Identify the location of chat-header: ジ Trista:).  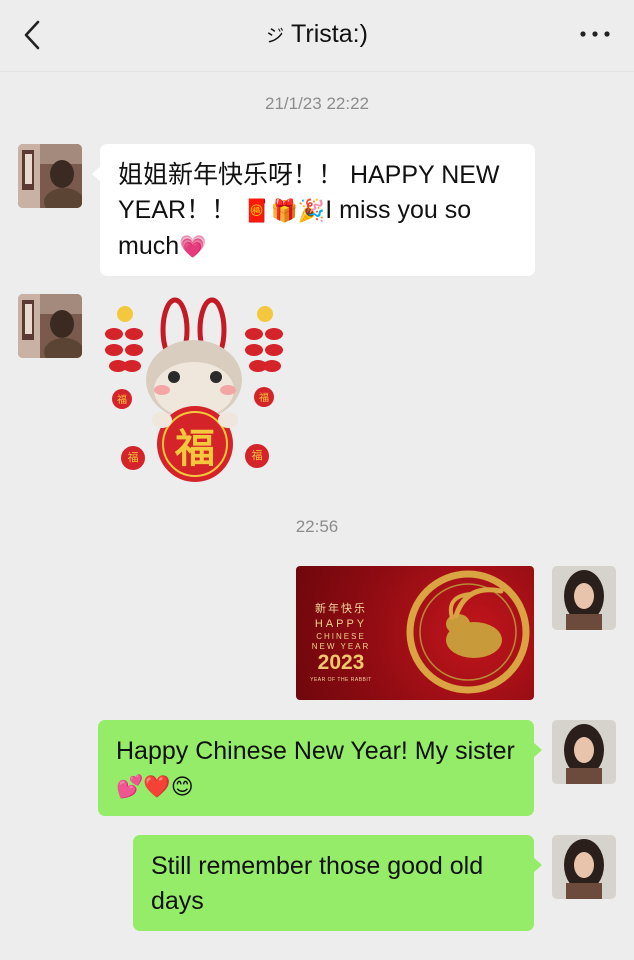
(317, 36).